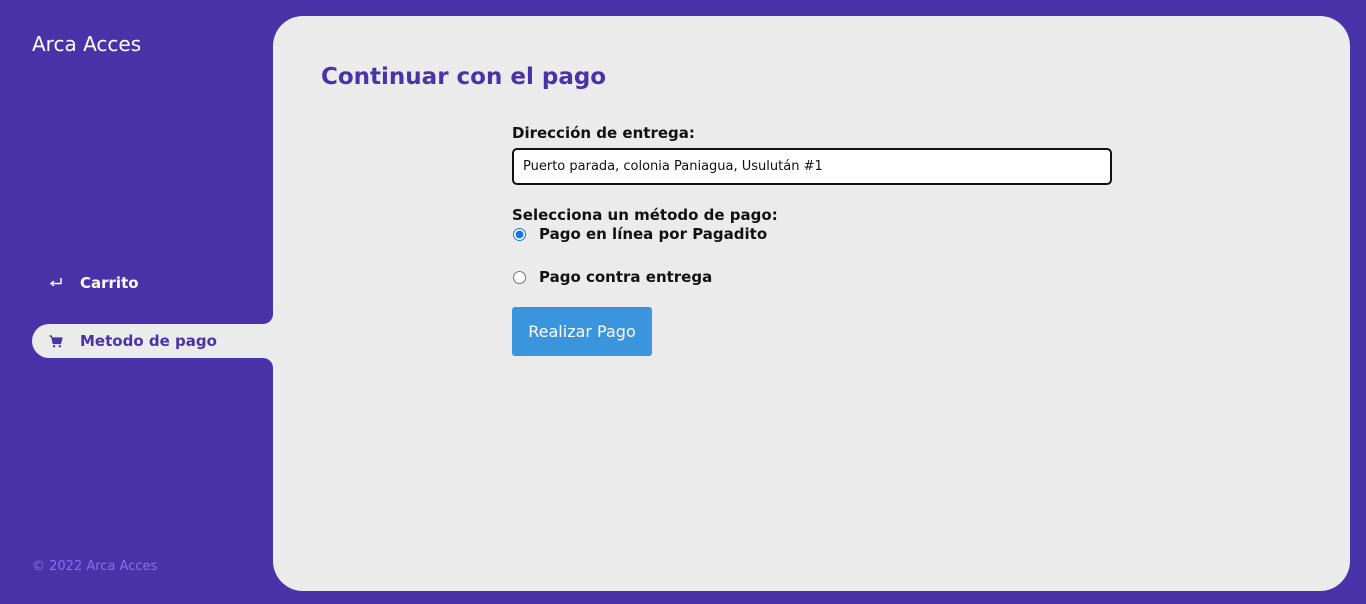  What do you see at coordinates (464, 77) in the screenshot?
I see `page-title: Continuar con el pago` at bounding box center [464, 77].